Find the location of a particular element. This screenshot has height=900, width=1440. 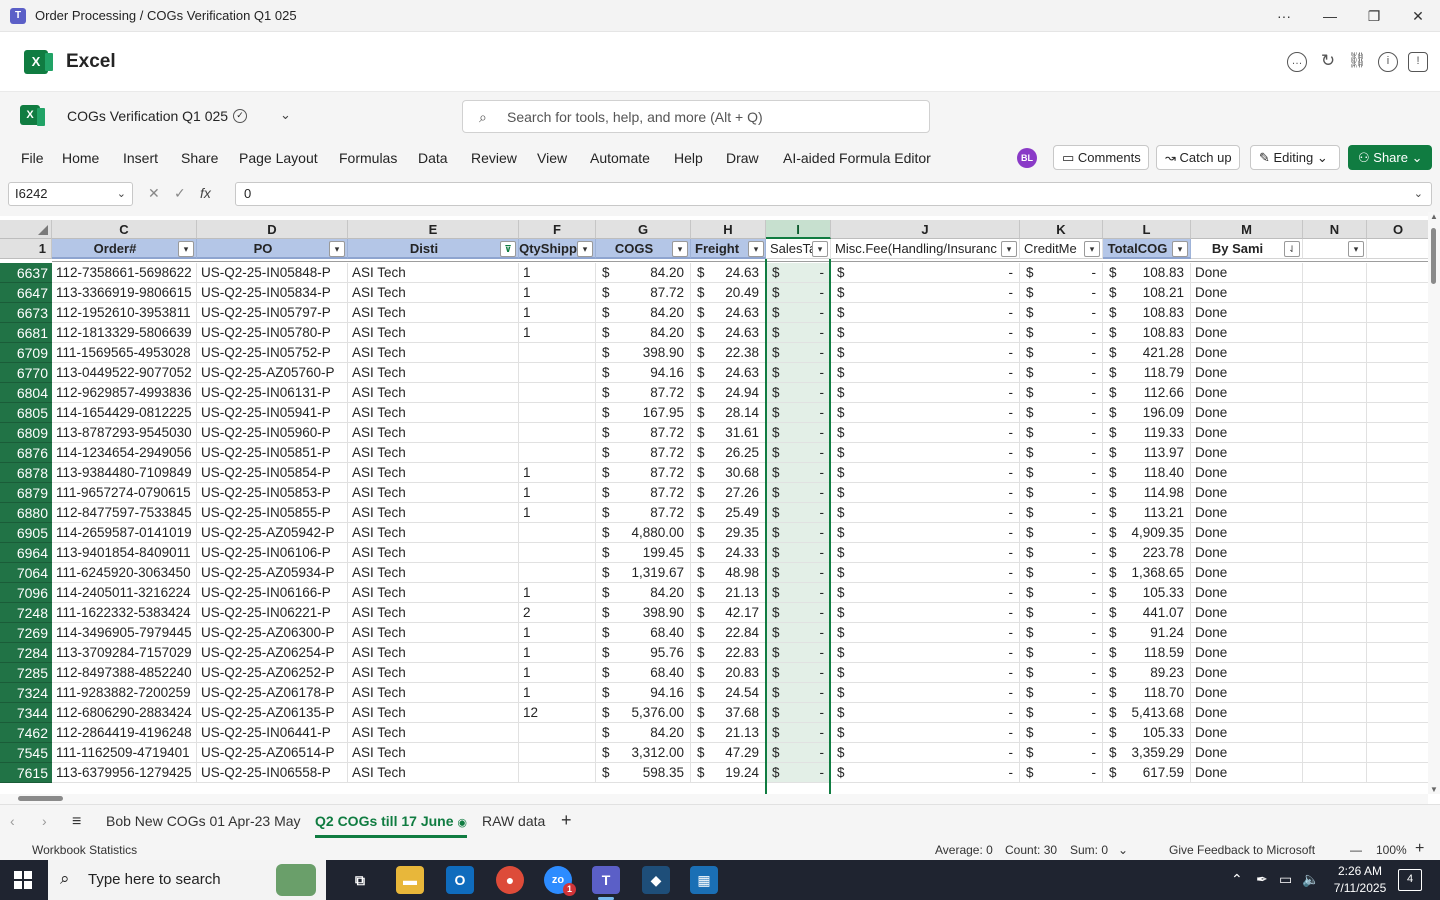

cell-order: 111-1569565-4953028 is located at coordinates (124, 353).